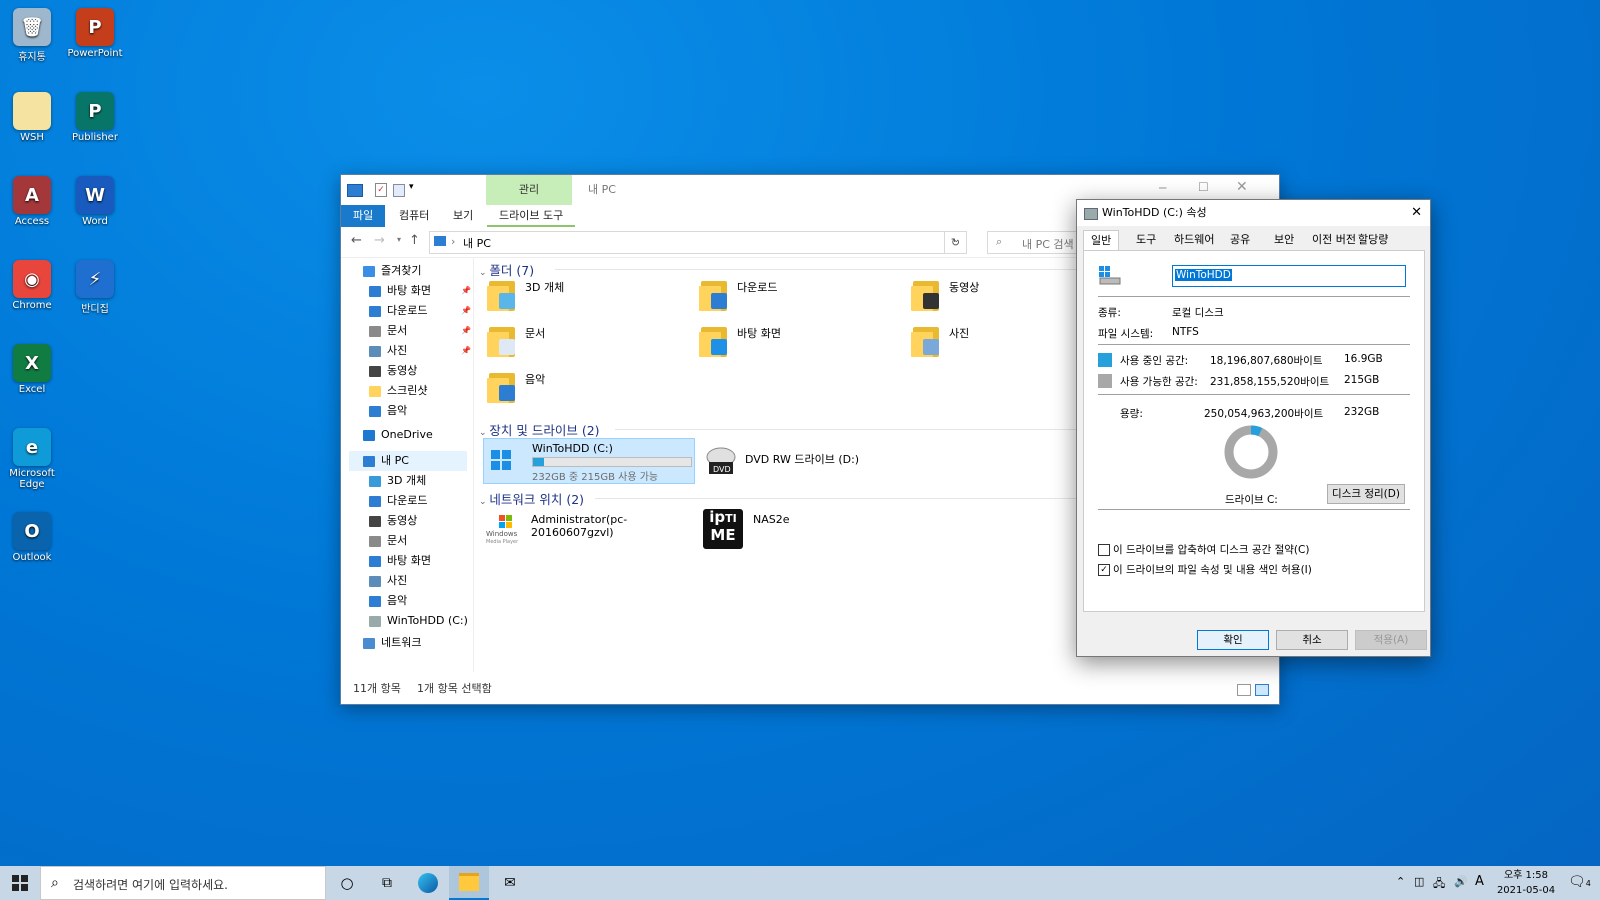 The image size is (1600, 900). I want to click on pin-icon: 📌, so click(466, 310).